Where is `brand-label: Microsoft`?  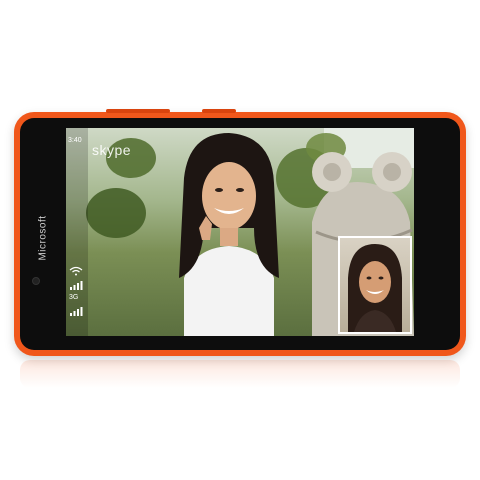
brand-label: Microsoft is located at coordinates (43, 238).